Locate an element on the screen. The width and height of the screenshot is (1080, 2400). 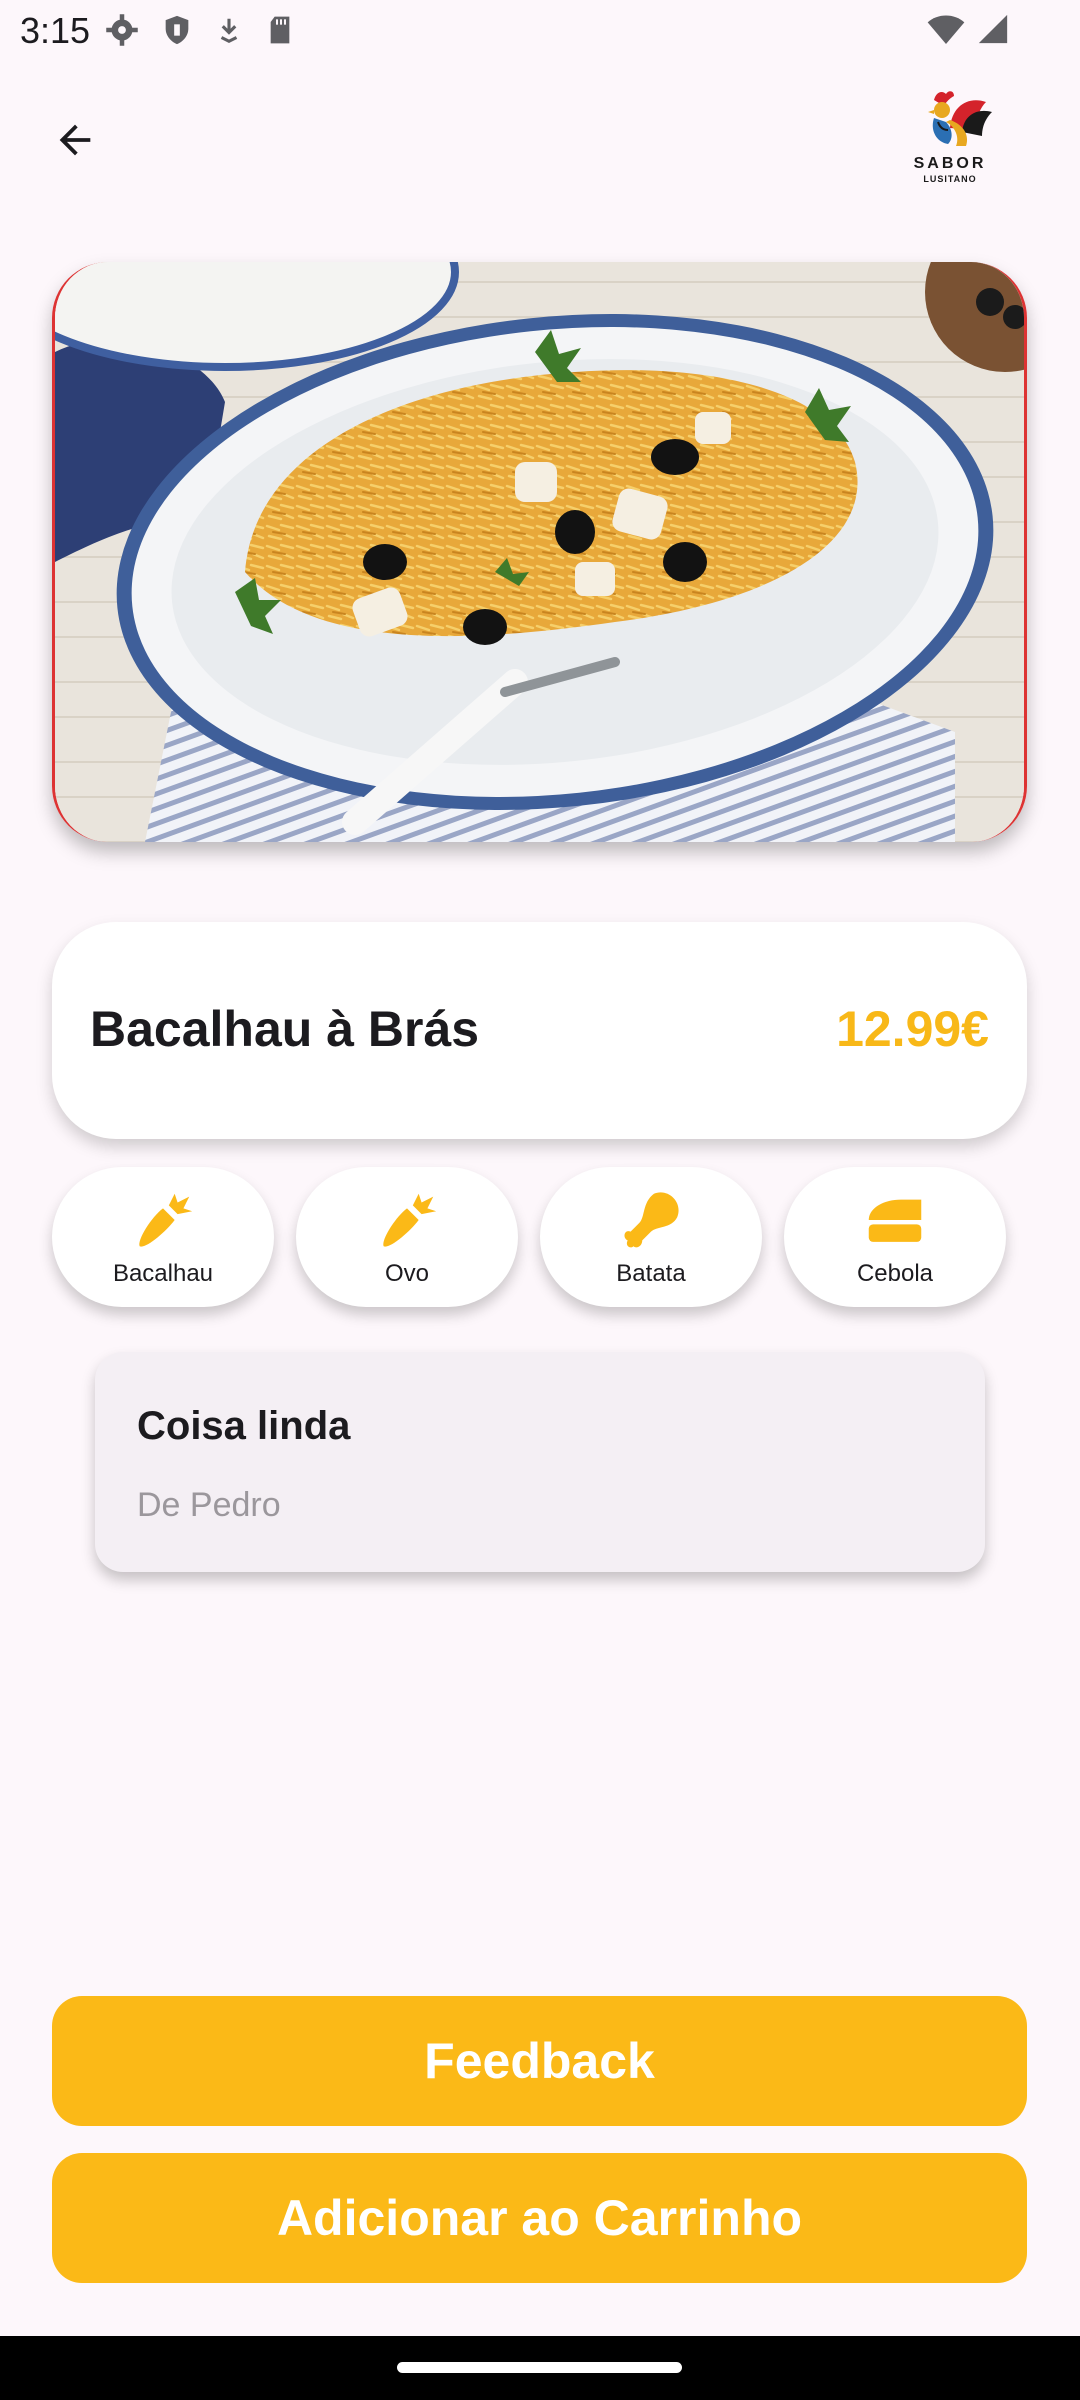
ingredient-label: Cebola is located at coordinates (895, 1273).